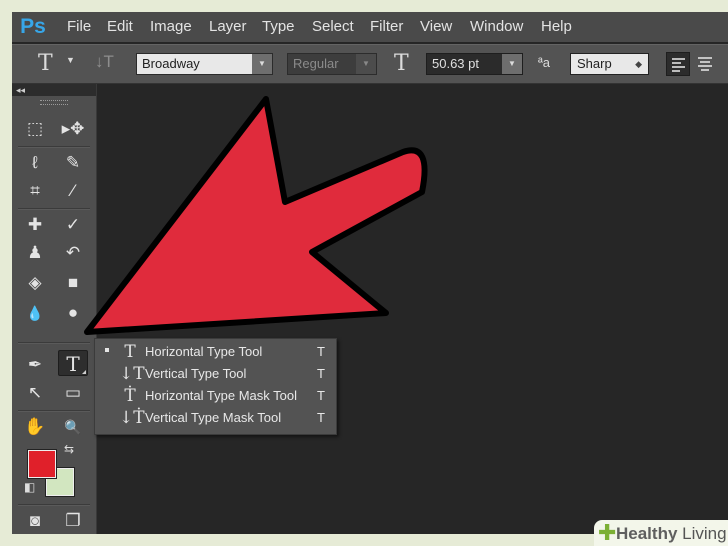  Describe the element at coordinates (607, 532) in the screenshot. I see `plus-logo-icon: ✚` at that location.